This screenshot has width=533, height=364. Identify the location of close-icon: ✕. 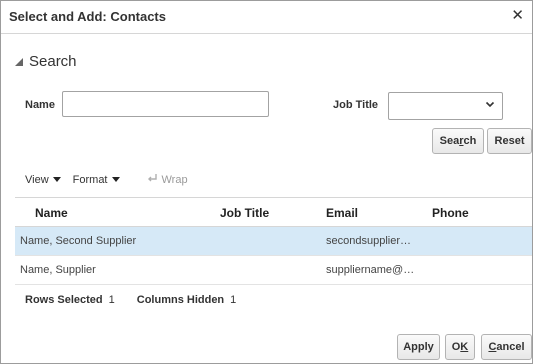
(517, 16).